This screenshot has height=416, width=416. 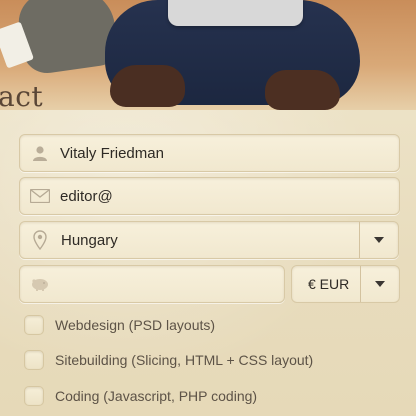 I want to click on email-field: editor@, so click(x=209, y=196).